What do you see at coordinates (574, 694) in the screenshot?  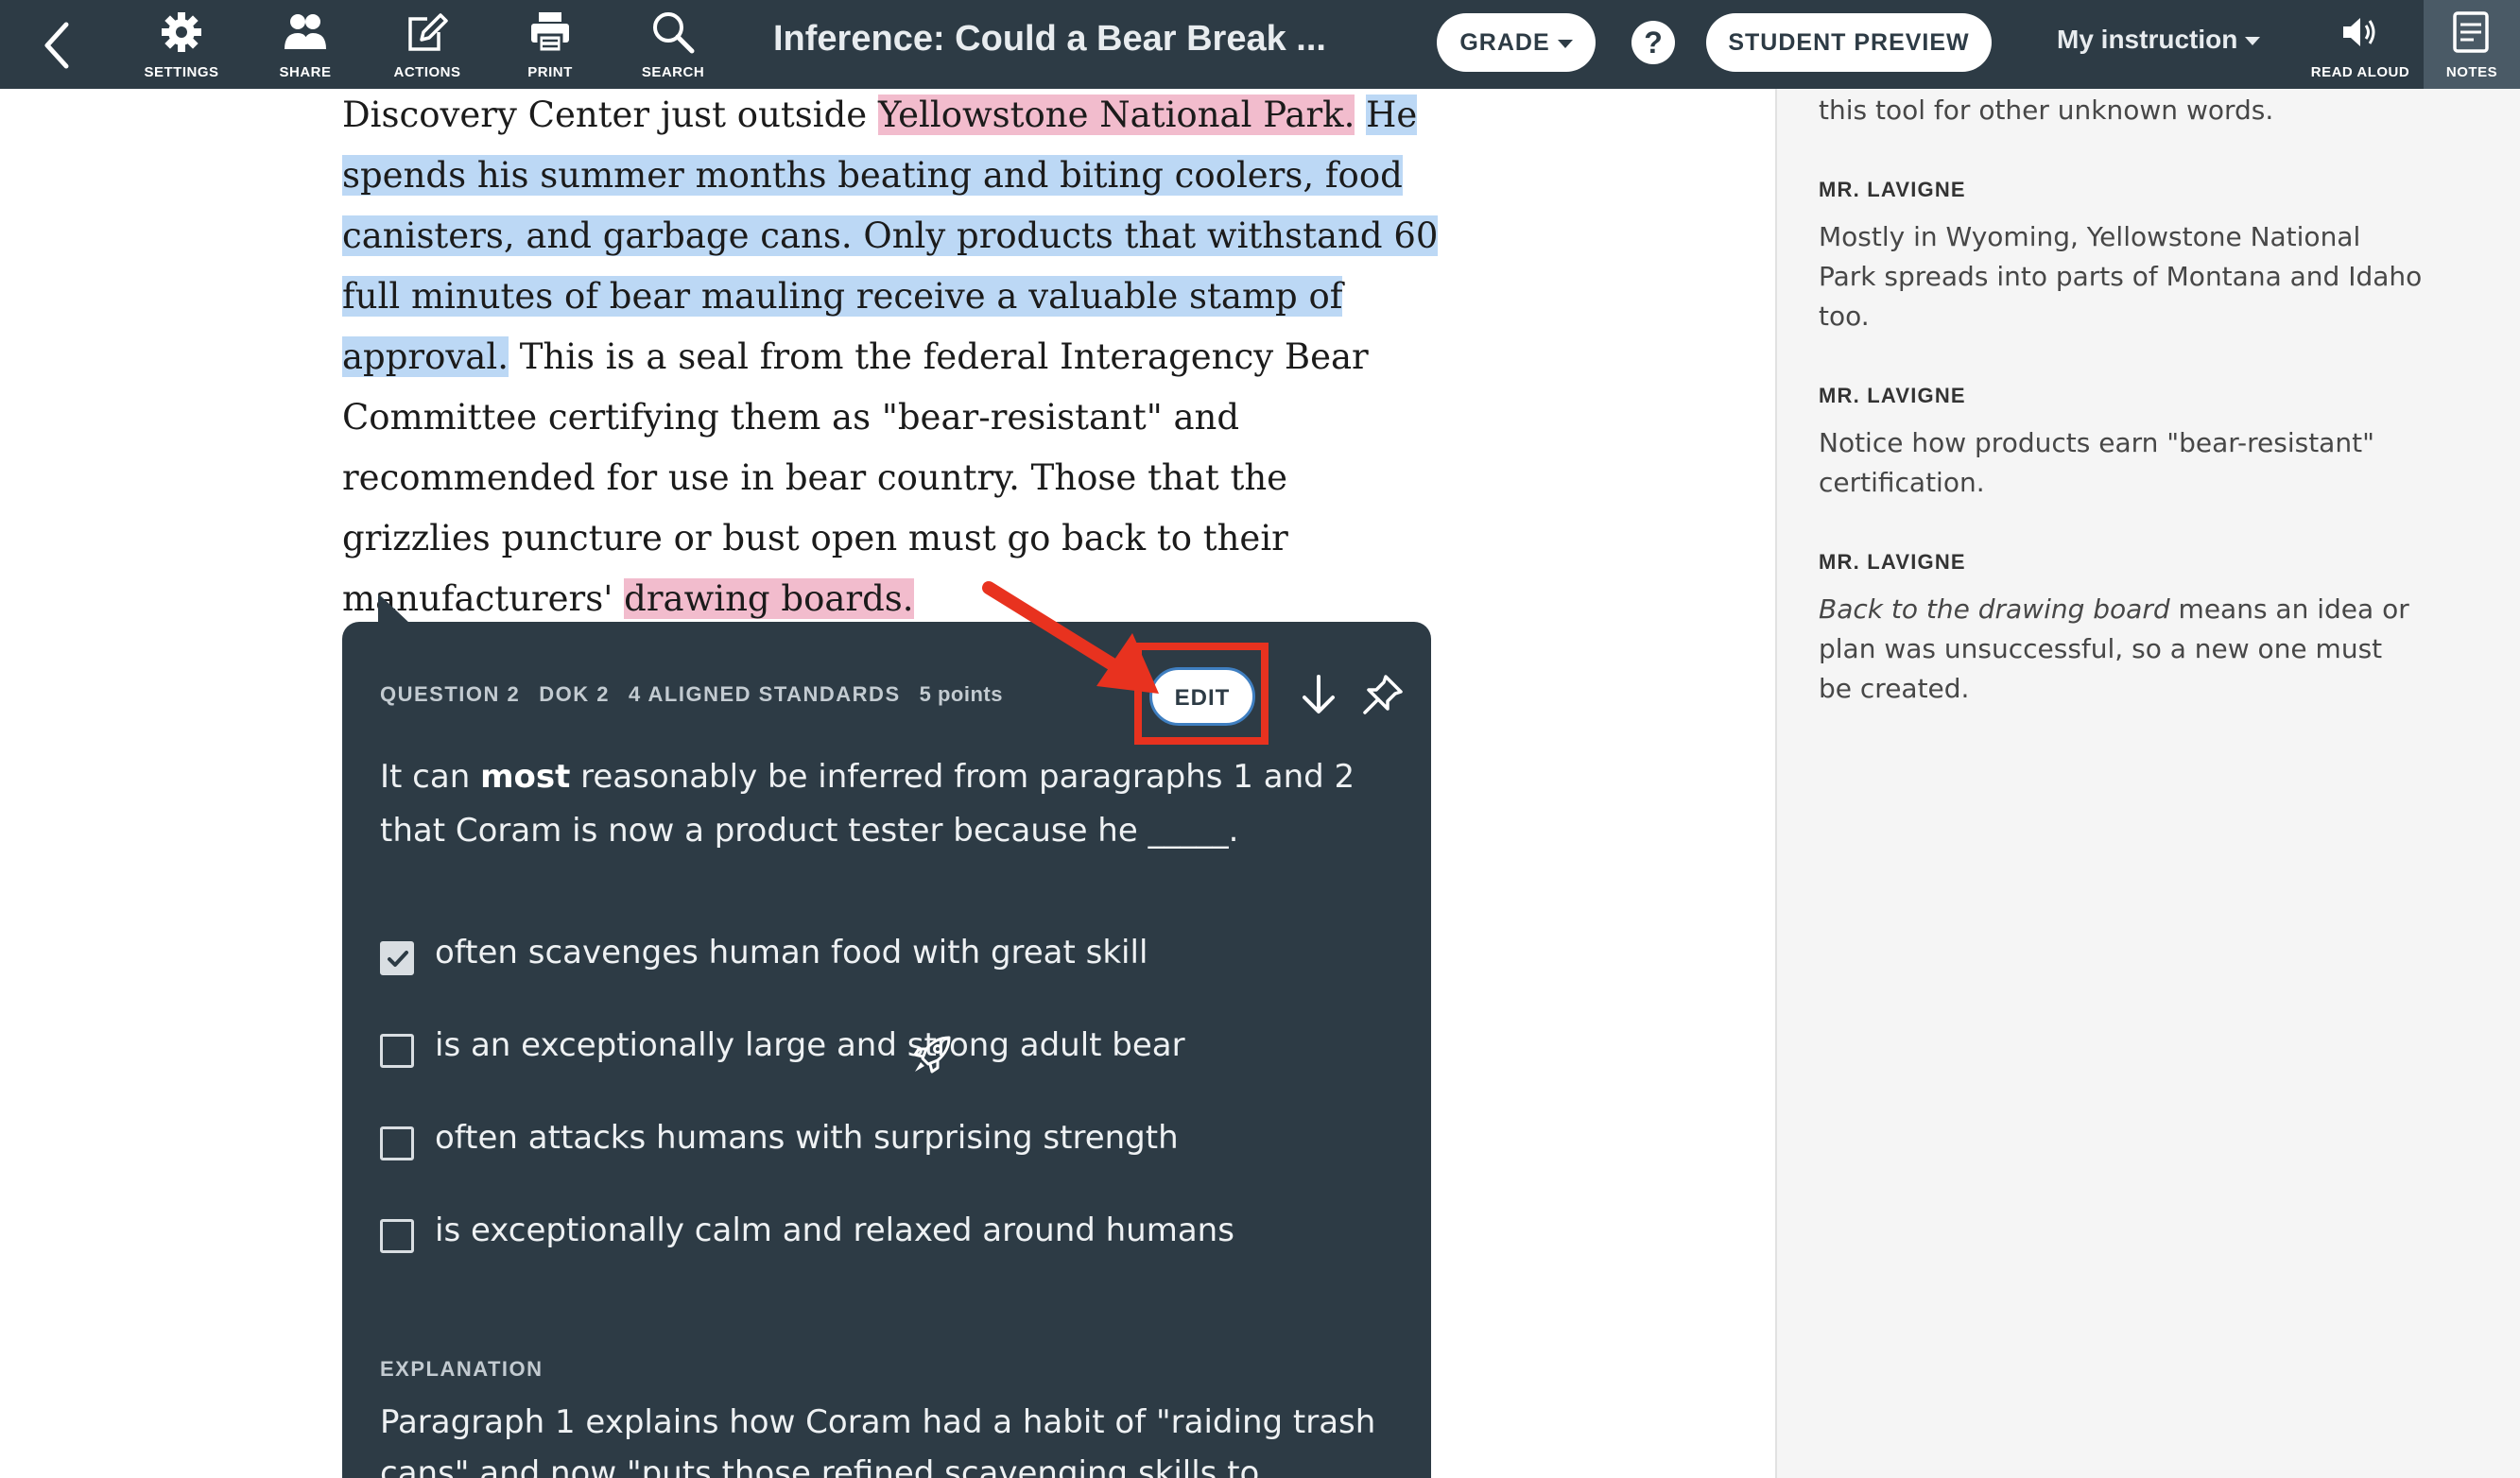 I see `dok-level: DOK 2` at bounding box center [574, 694].